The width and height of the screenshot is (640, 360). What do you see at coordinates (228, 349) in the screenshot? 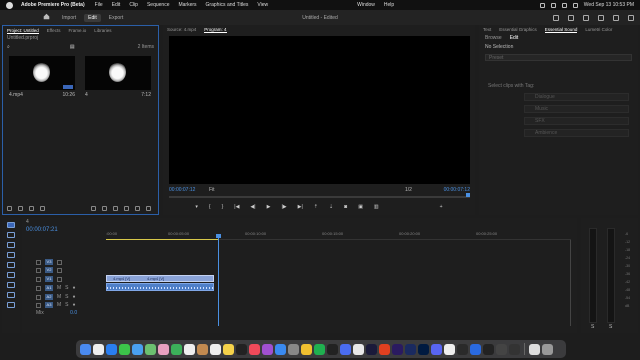
I see `notes-icon` at bounding box center [228, 349].